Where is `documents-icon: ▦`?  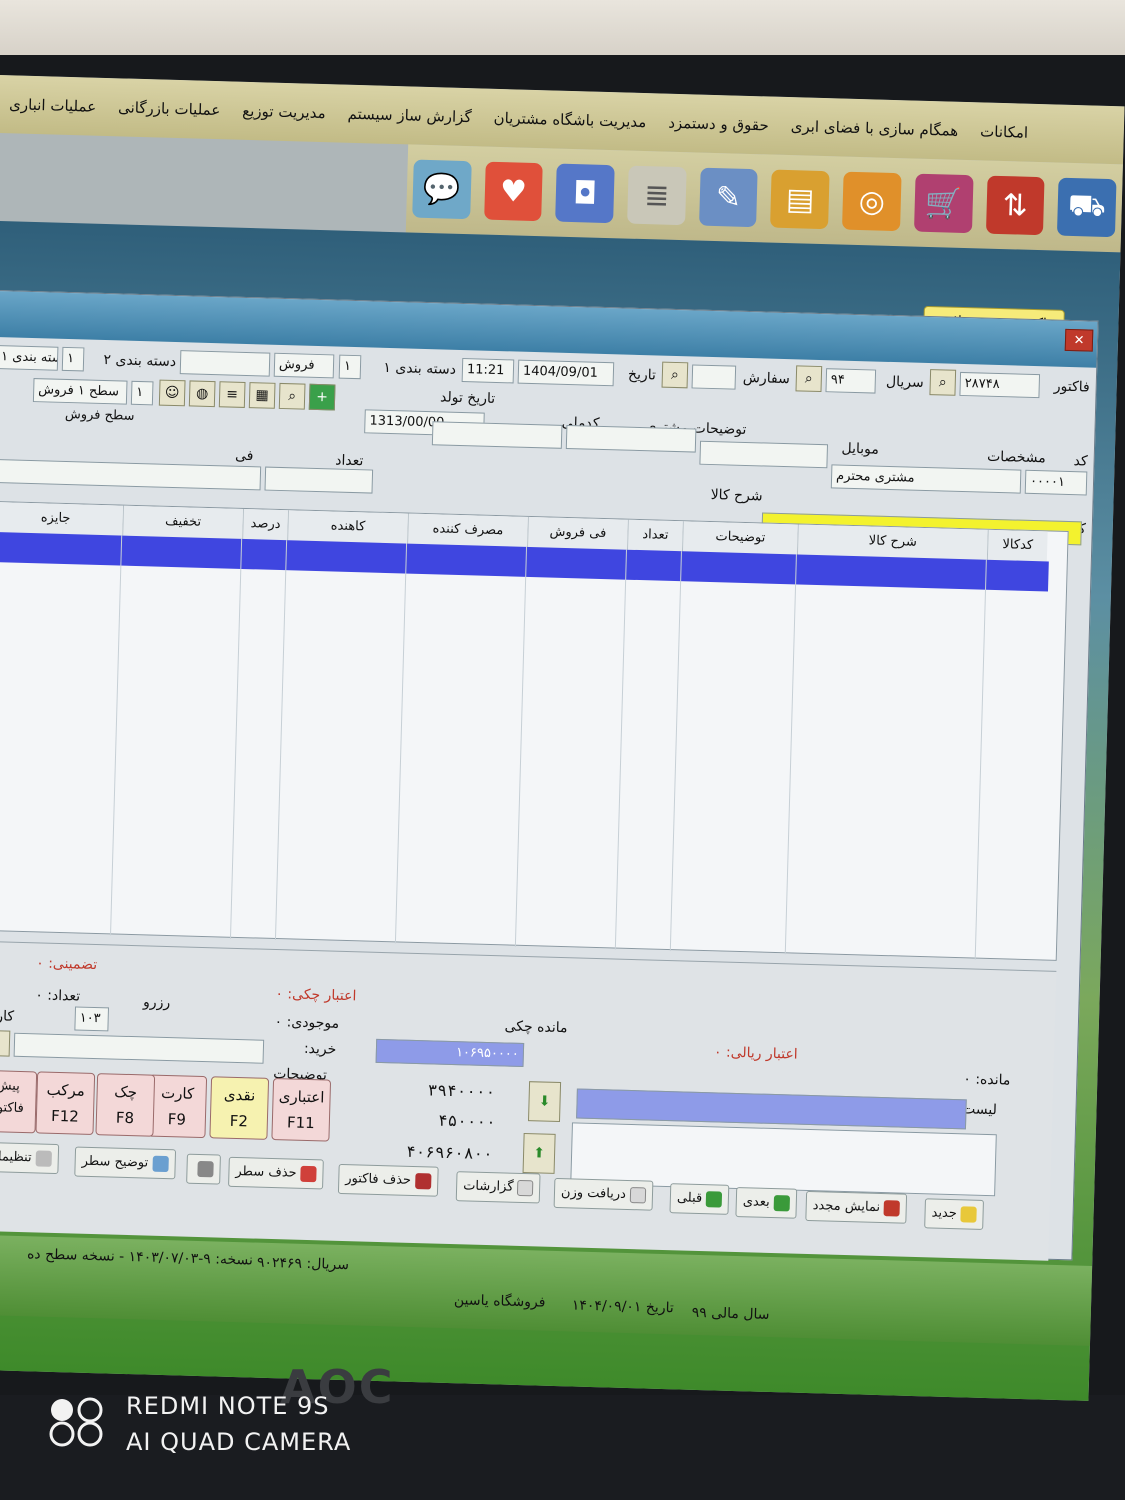 documents-icon: ▦ is located at coordinates (262, 395).